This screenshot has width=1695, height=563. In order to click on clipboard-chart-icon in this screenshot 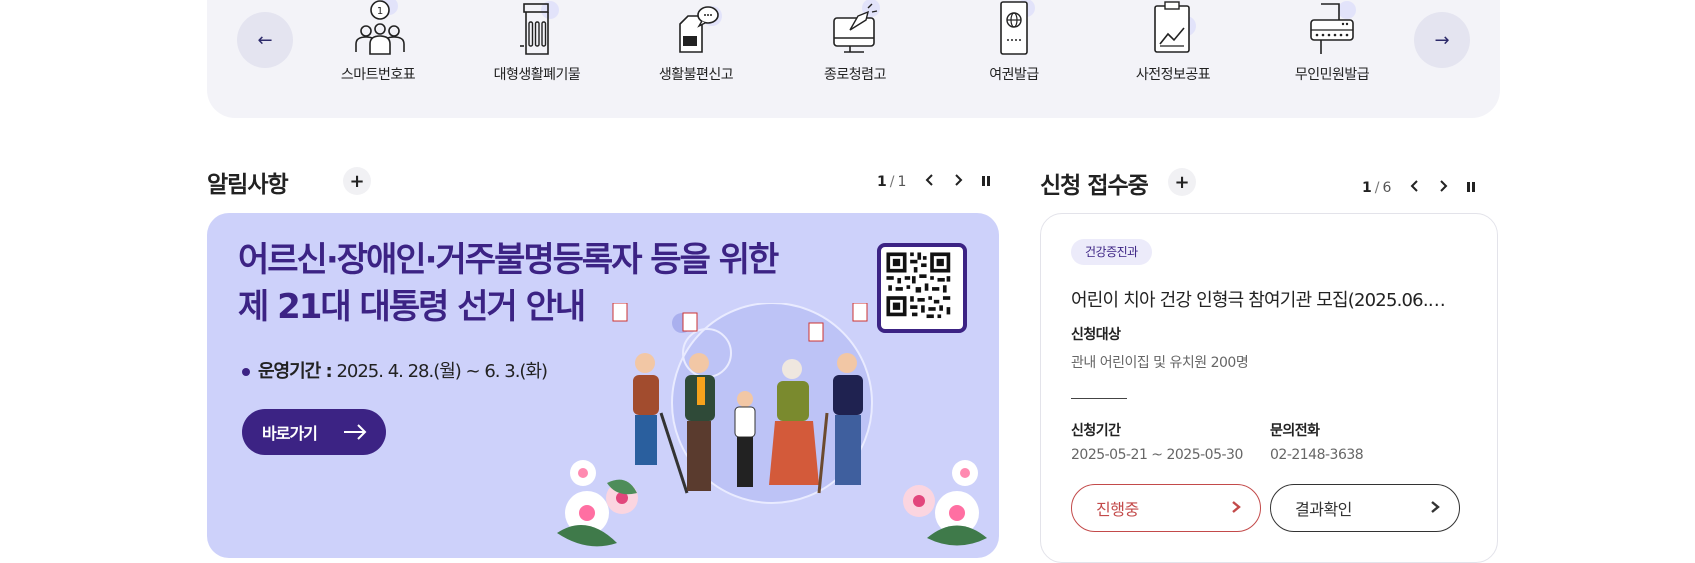, I will do `click(1175, 27)`.